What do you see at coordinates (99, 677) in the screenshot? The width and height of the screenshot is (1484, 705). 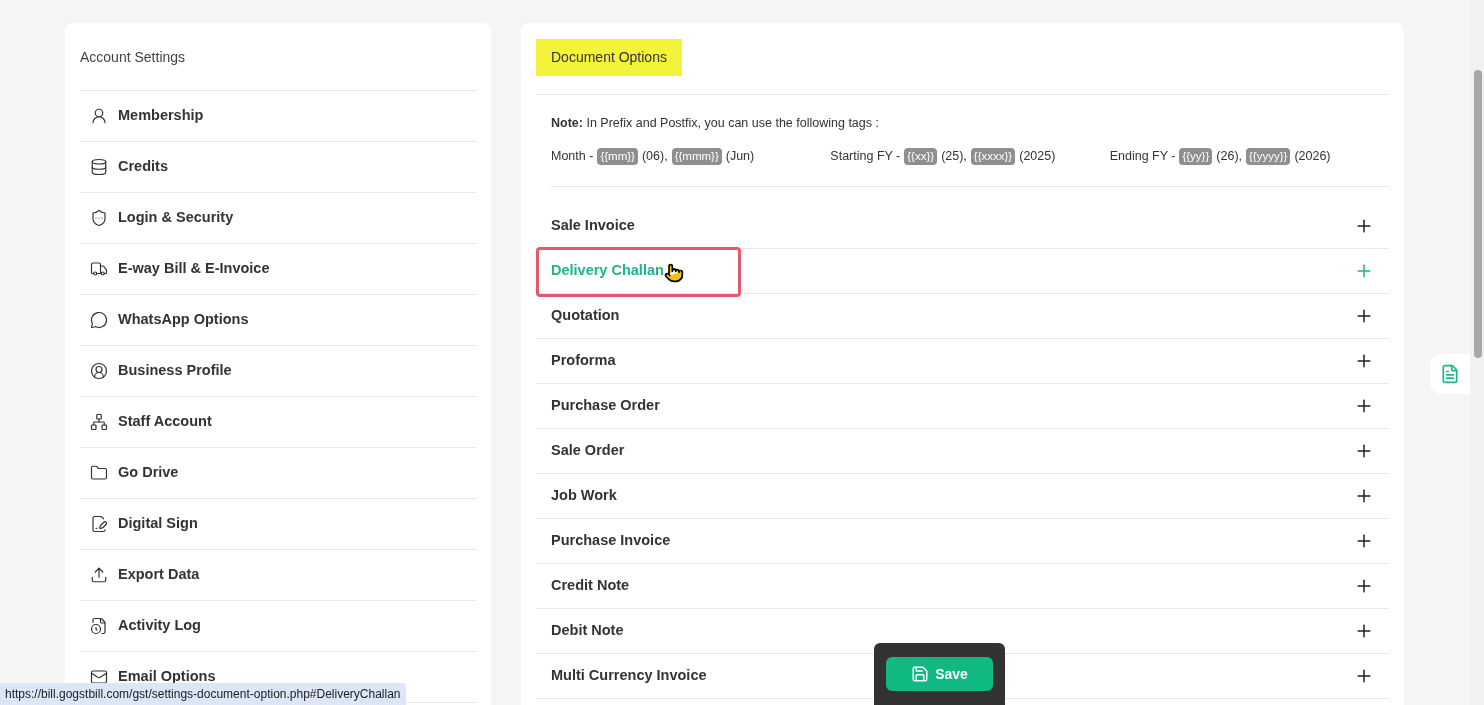 I see `mail-icon` at bounding box center [99, 677].